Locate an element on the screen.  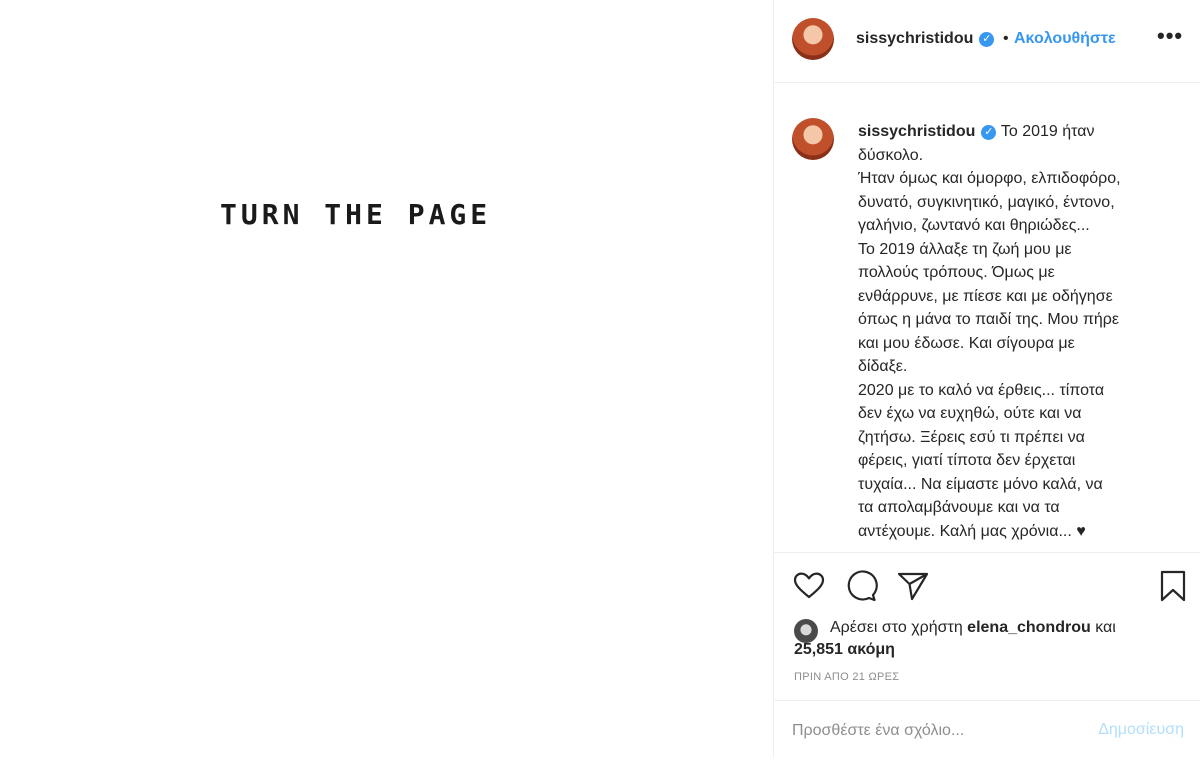
header-username-group: sissychristidou ✓ is located at coordinates (925, 39).